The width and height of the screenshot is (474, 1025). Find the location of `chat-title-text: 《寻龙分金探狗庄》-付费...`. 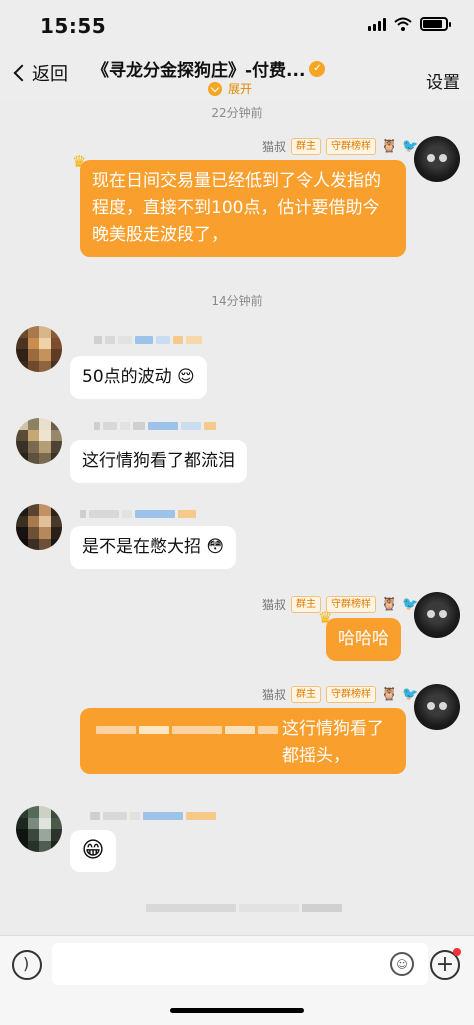

chat-title-text: 《寻龙分金探狗庄》-付费... is located at coordinates (199, 71).